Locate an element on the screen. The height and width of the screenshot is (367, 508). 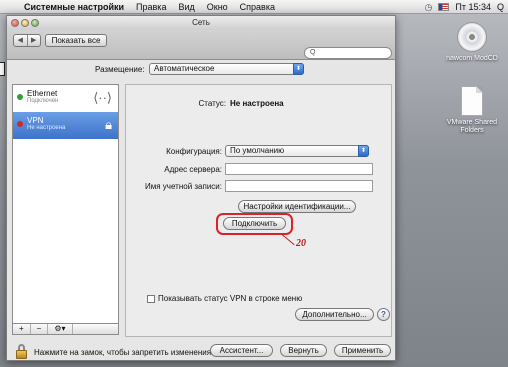
show-vpn-status-label: Показывать статус VPN в строке меню is located at coordinates (230, 298).